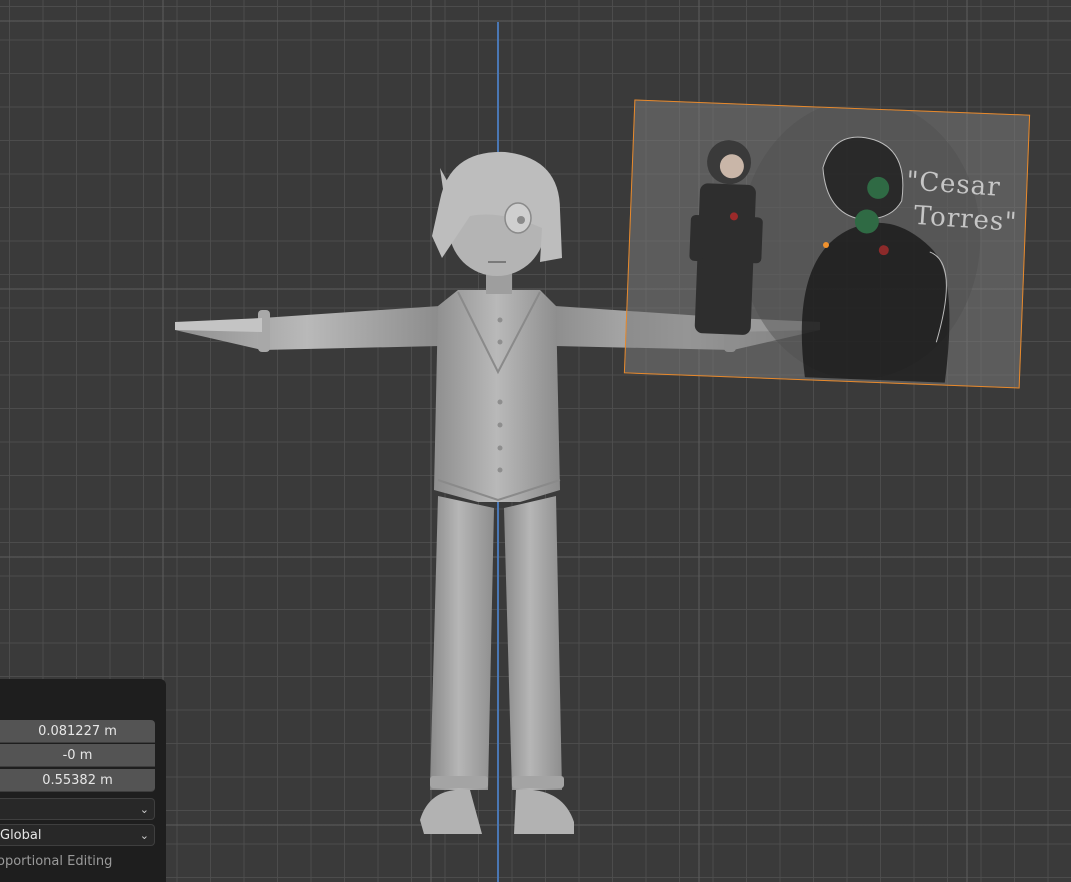 This screenshot has width=1071, height=882. I want to click on torso, so click(497, 396).